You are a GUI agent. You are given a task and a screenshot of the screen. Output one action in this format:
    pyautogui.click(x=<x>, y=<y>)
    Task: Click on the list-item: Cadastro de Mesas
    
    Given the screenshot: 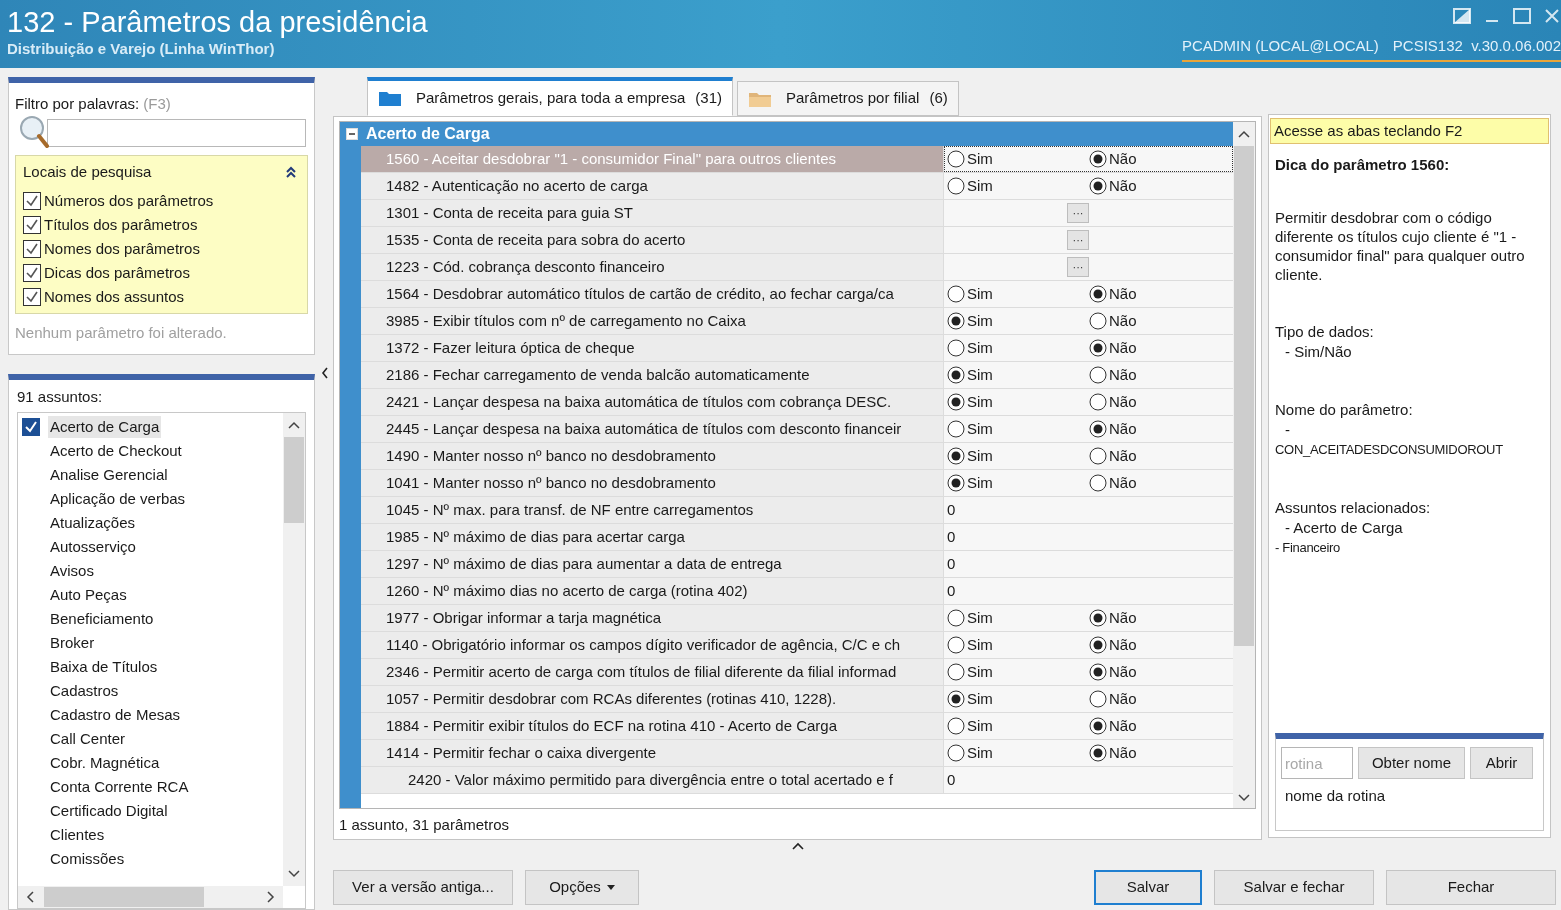 What is the action you would take?
    pyautogui.click(x=115, y=715)
    